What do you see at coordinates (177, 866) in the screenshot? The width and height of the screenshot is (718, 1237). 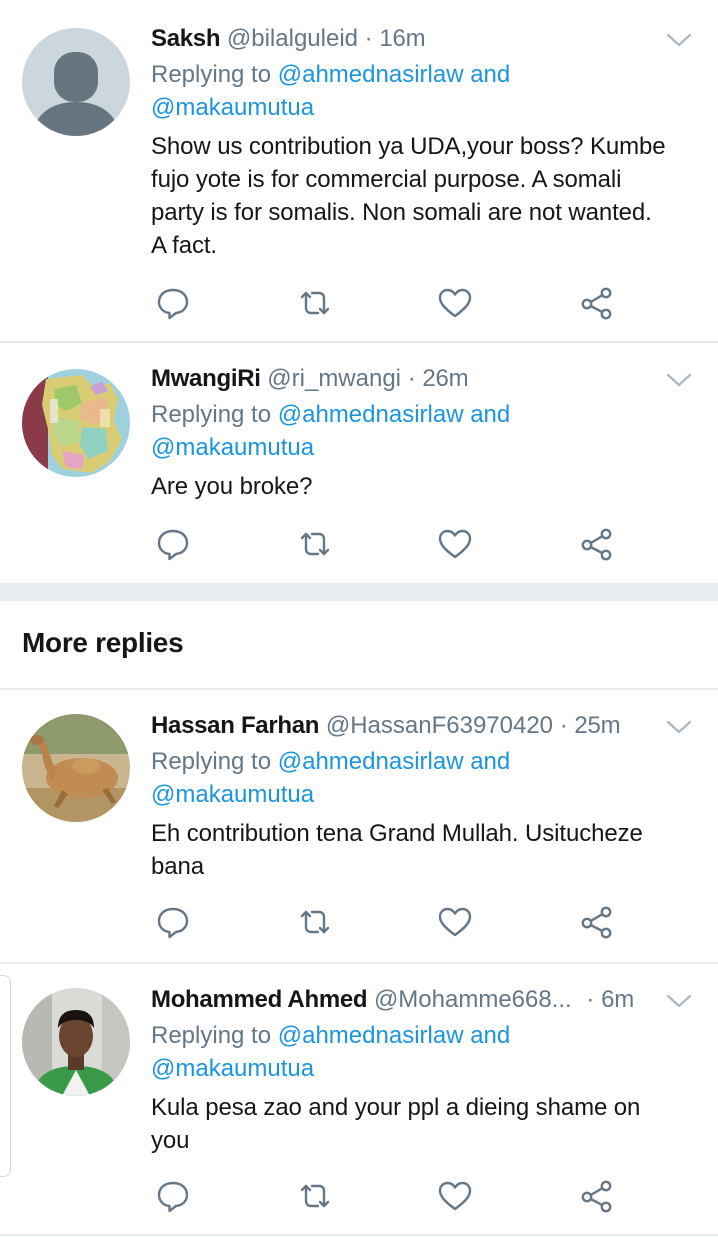 I see `tweet-text-line: bana` at bounding box center [177, 866].